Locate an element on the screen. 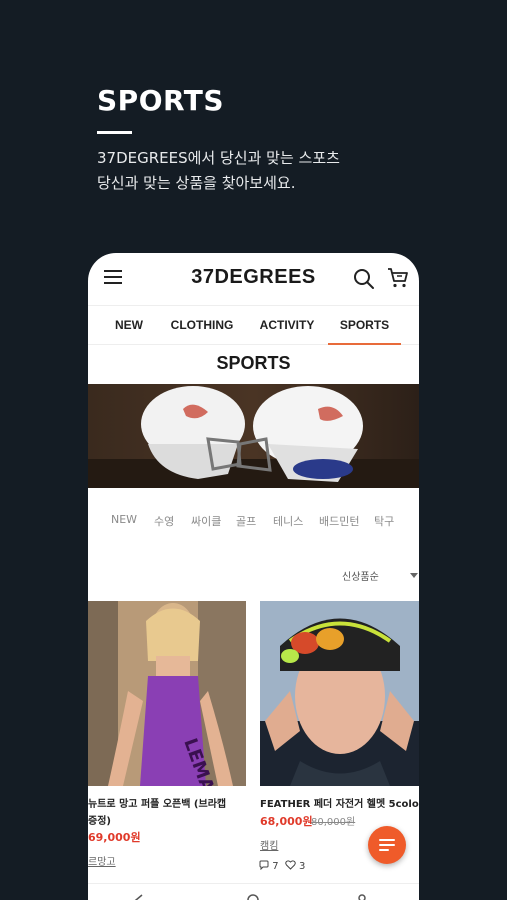  promo-desc-line-2: 당신과 맞는 상품을 찾아보세요. is located at coordinates (196, 183).